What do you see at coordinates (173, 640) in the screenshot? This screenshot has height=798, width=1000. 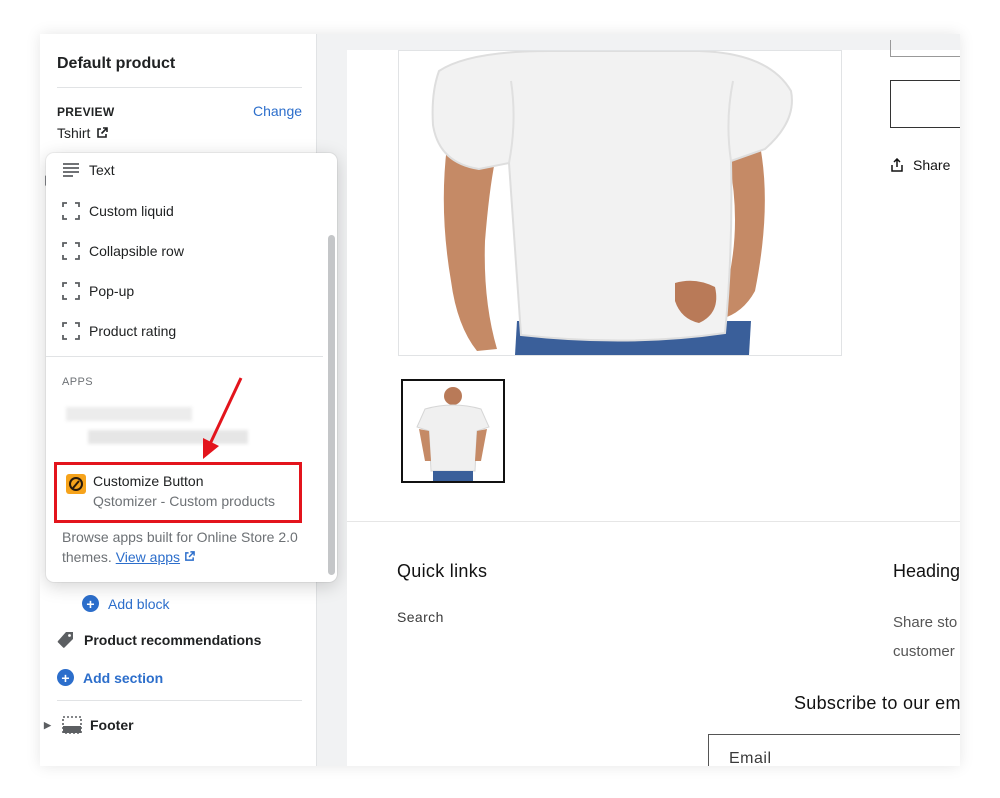 I see `section-label: Product recommendations` at bounding box center [173, 640].